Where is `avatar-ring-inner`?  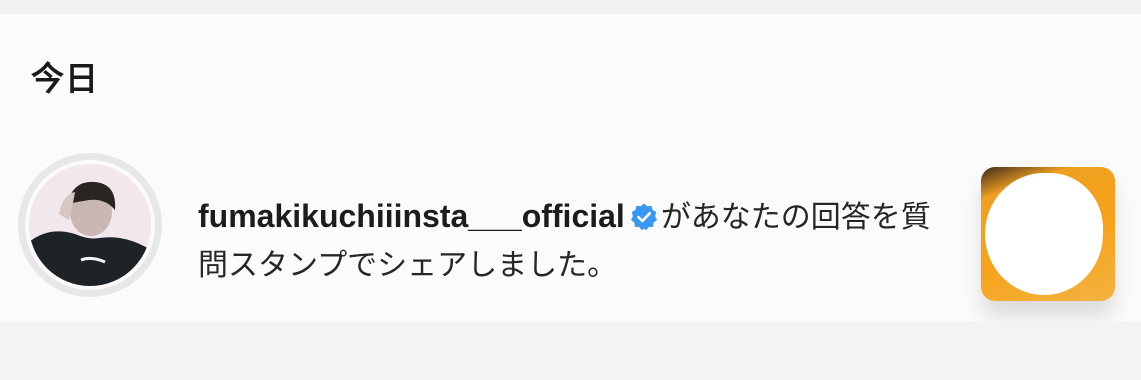
avatar-ring-inner is located at coordinates (90, 225).